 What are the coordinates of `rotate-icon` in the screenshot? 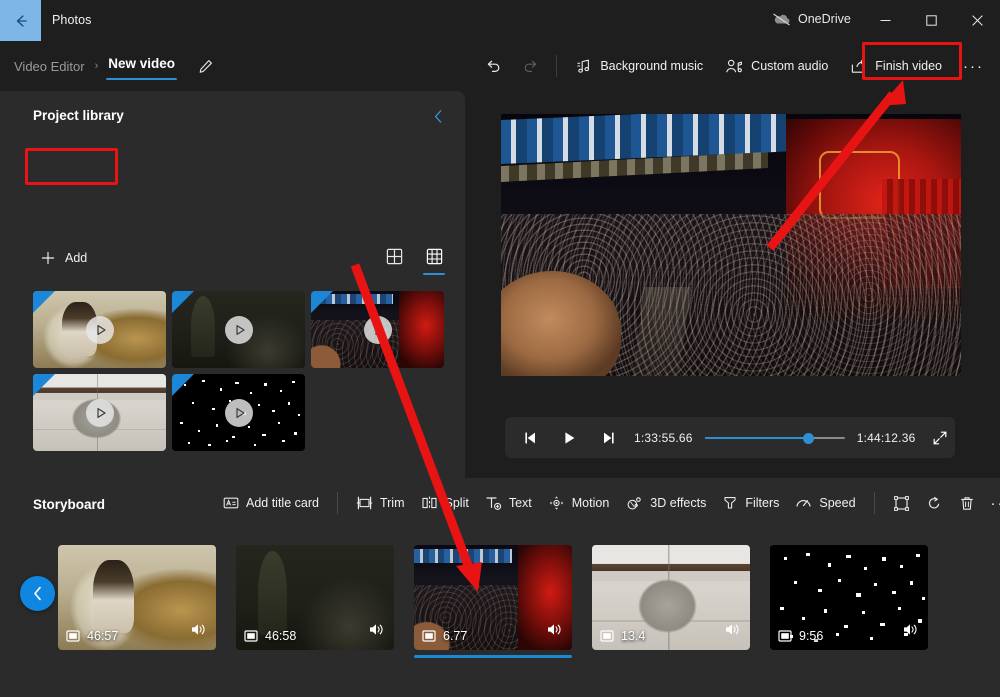 It's located at (933, 502).